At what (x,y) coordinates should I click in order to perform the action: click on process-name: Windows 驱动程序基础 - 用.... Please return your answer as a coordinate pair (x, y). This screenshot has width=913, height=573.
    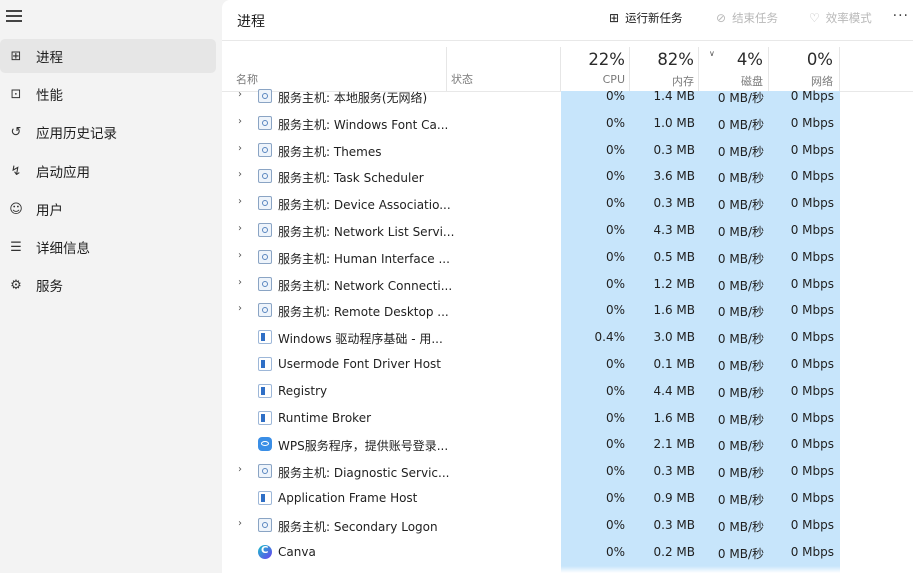
    Looking at the image, I should click on (360, 339).